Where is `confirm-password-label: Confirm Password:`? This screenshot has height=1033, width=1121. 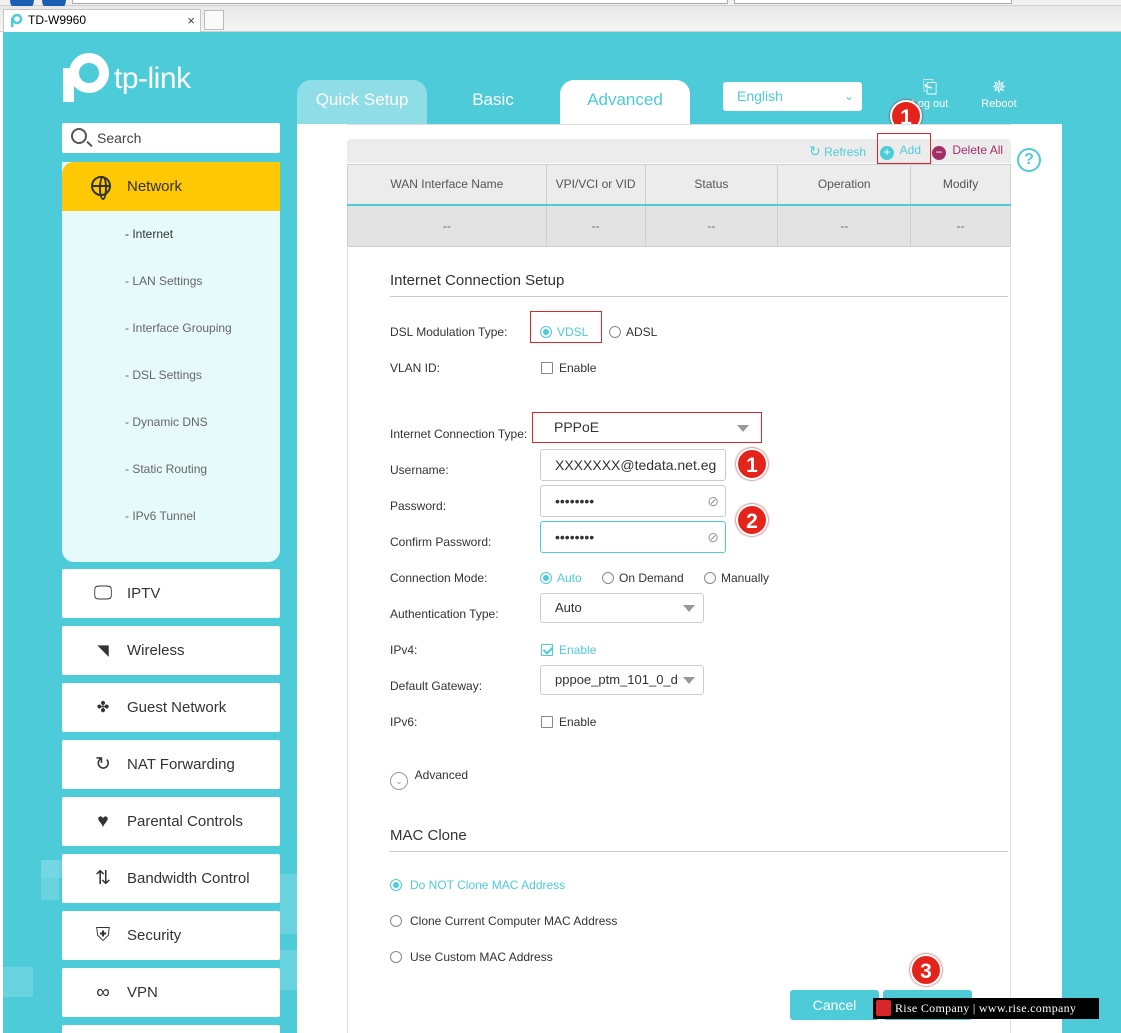 confirm-password-label: Confirm Password: is located at coordinates (441, 542).